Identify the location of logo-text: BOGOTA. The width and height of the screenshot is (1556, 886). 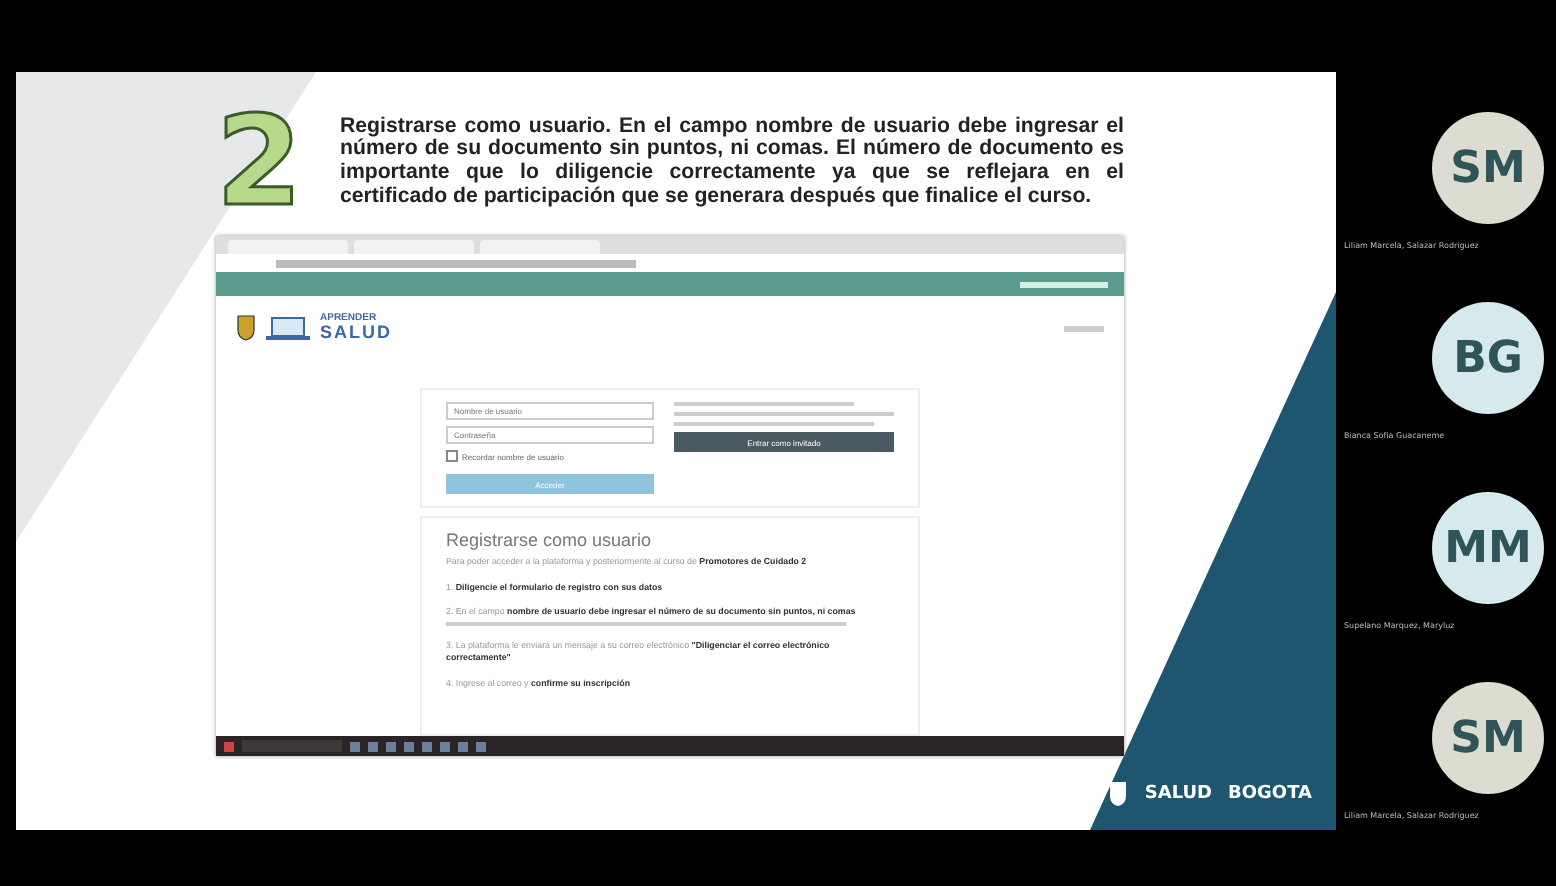
(1270, 793).